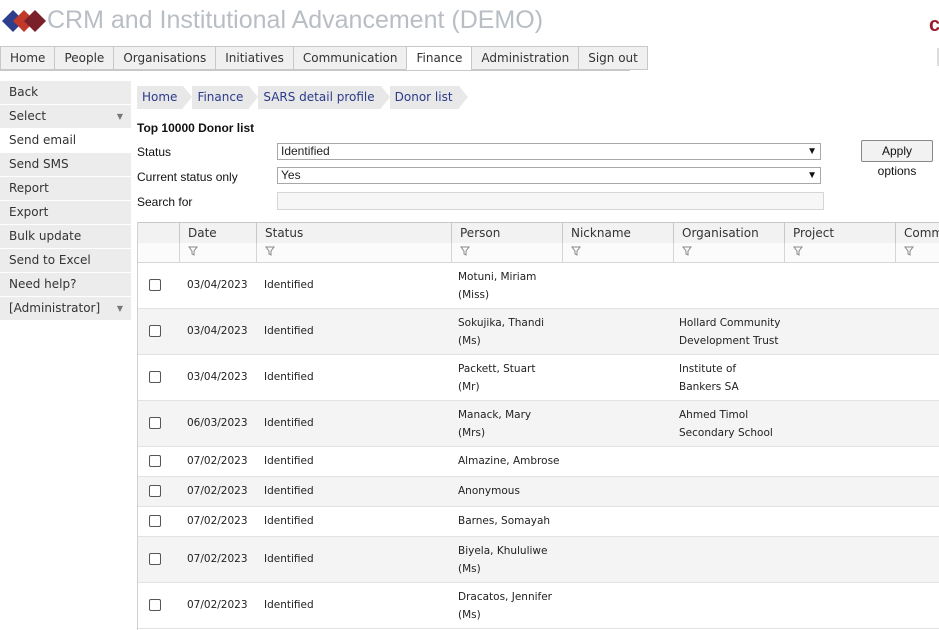 Image resolution: width=939 pixels, height=630 pixels. I want to click on cell-person: Biyela, Khululiwe (Ms), so click(502, 560).